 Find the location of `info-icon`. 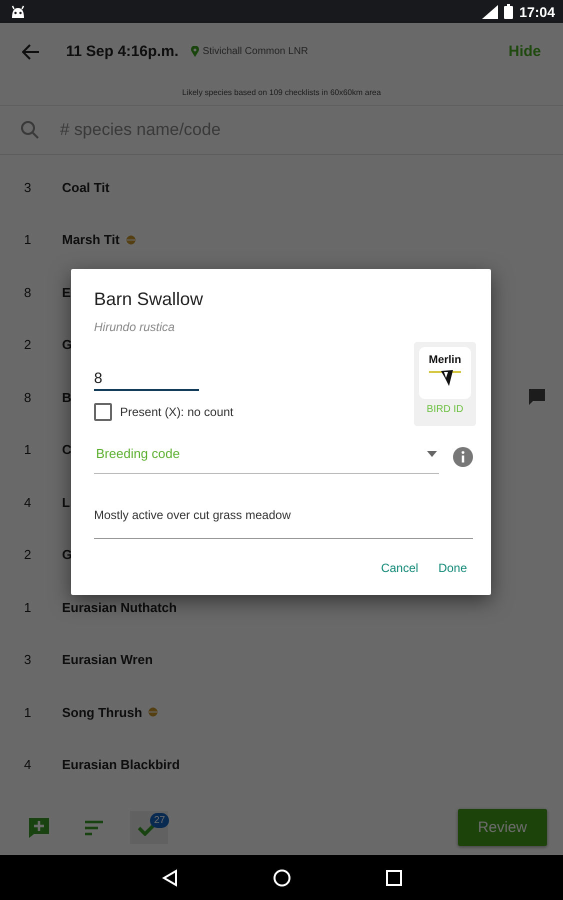

info-icon is located at coordinates (463, 457).